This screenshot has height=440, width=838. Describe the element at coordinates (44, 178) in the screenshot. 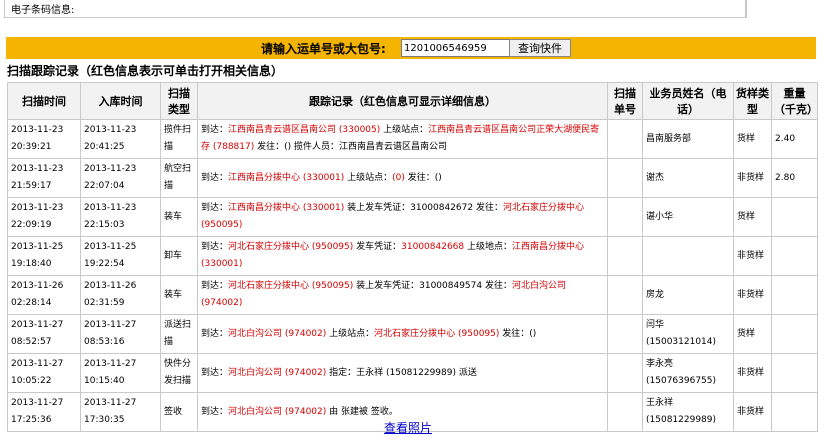

I see `cell-scan-time: 2013-11-23 21:59:17` at that location.